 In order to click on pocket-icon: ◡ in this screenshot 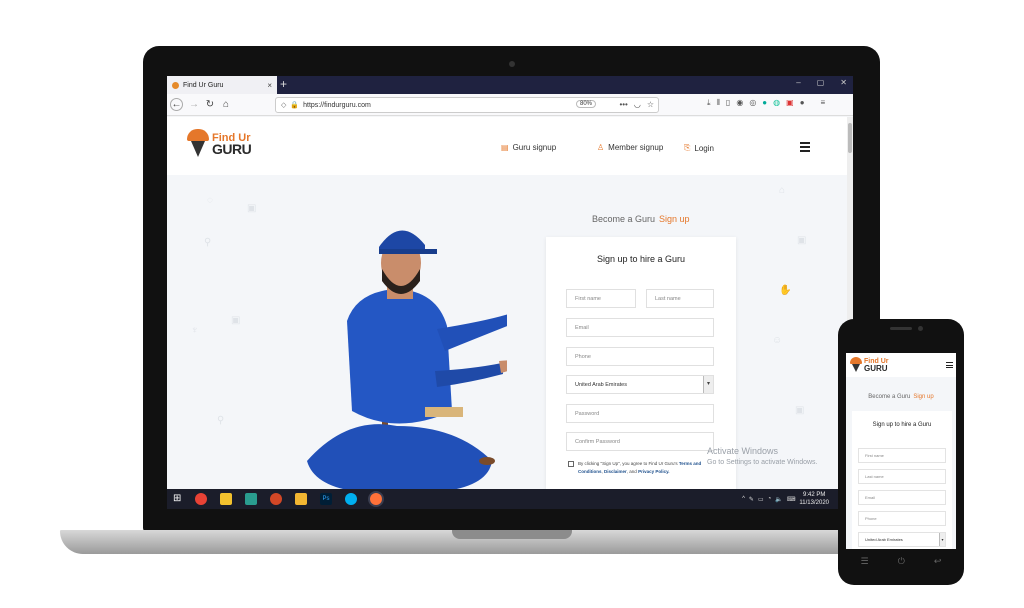, I will do `click(637, 104)`.